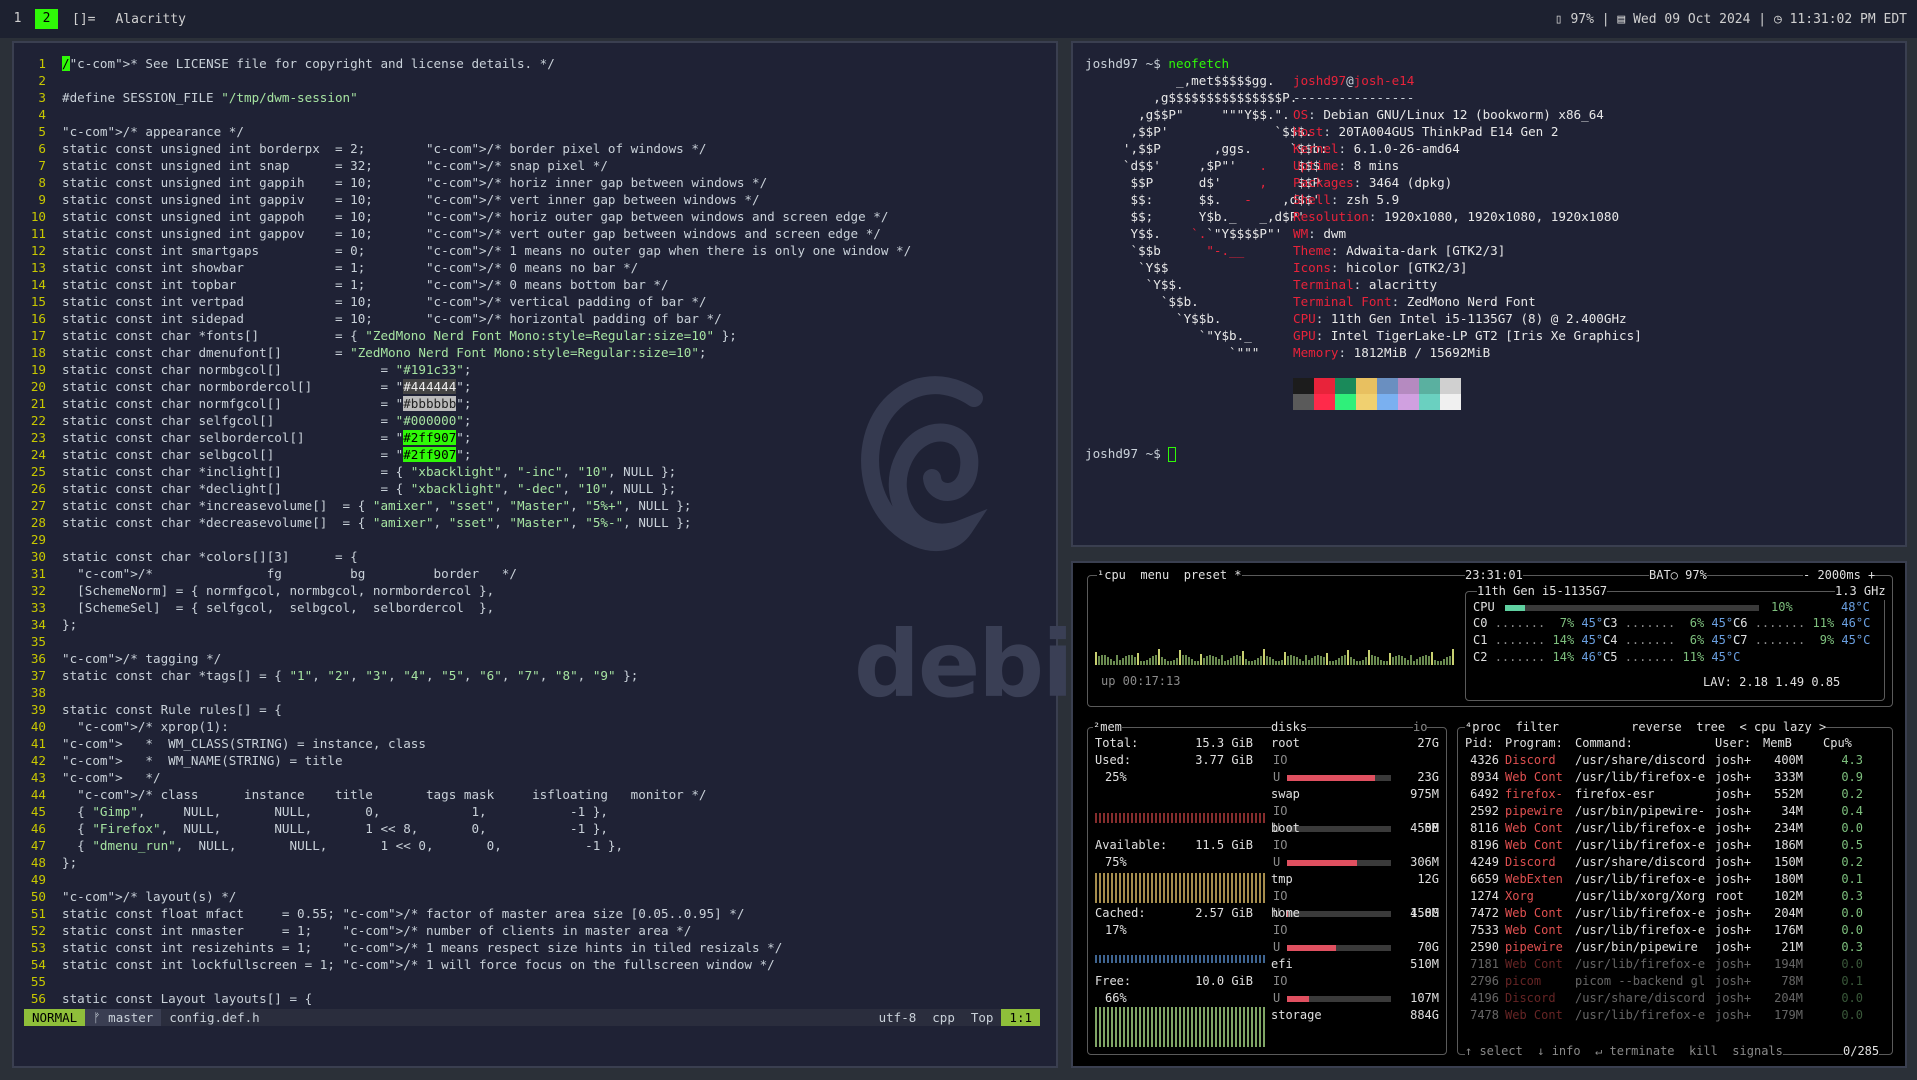 Image resolution: width=1917 pixels, height=1080 pixels. What do you see at coordinates (1843, 896) in the screenshot?
I see `proc-cell: 0.3` at bounding box center [1843, 896].